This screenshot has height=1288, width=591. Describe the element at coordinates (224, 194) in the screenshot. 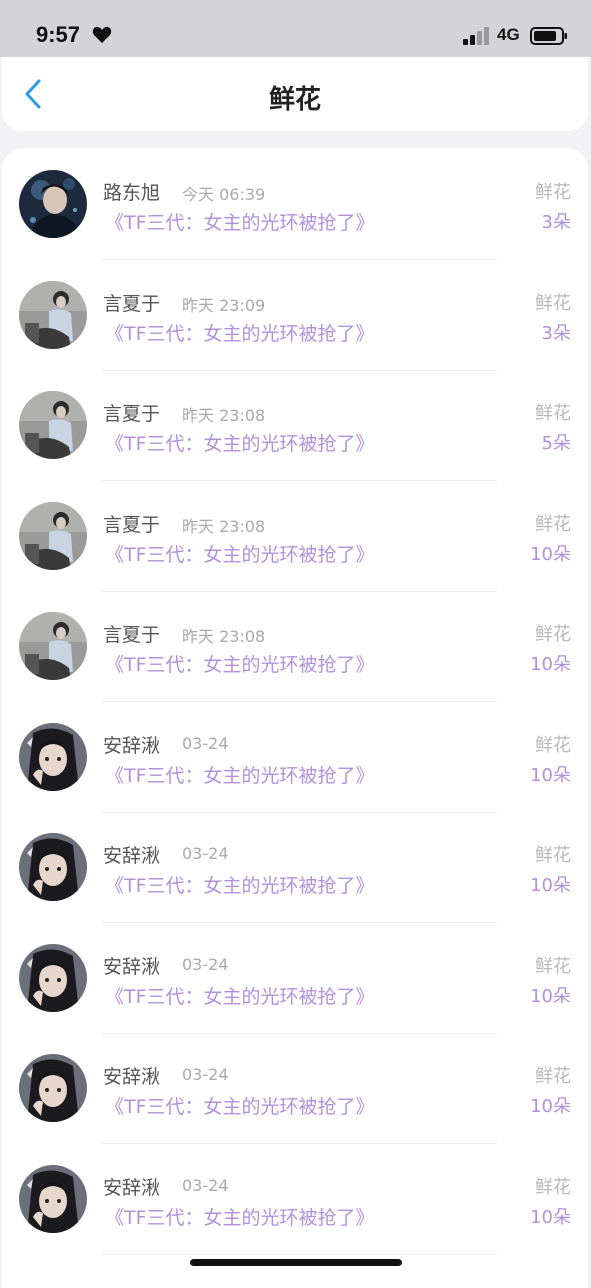

I see `timestamp: 今天 06:39` at that location.